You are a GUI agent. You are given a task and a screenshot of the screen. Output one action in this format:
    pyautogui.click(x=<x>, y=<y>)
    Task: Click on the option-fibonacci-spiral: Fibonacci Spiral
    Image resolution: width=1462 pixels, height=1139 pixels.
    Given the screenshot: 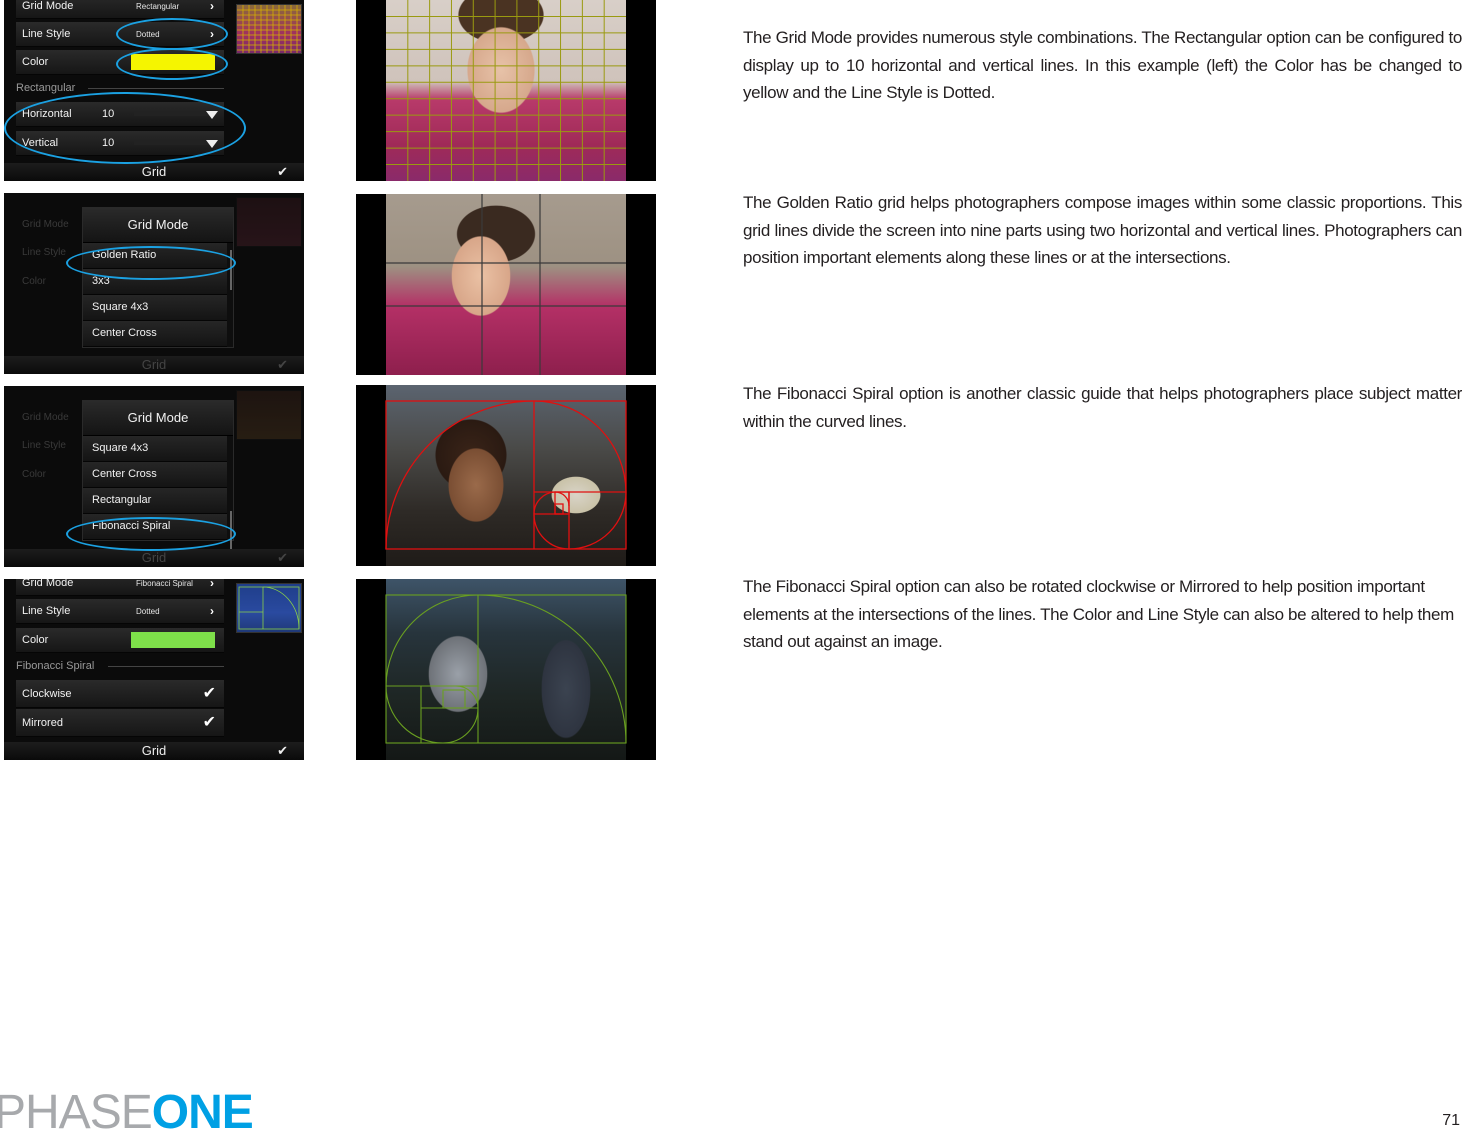 What is the action you would take?
    pyautogui.click(x=155, y=527)
    